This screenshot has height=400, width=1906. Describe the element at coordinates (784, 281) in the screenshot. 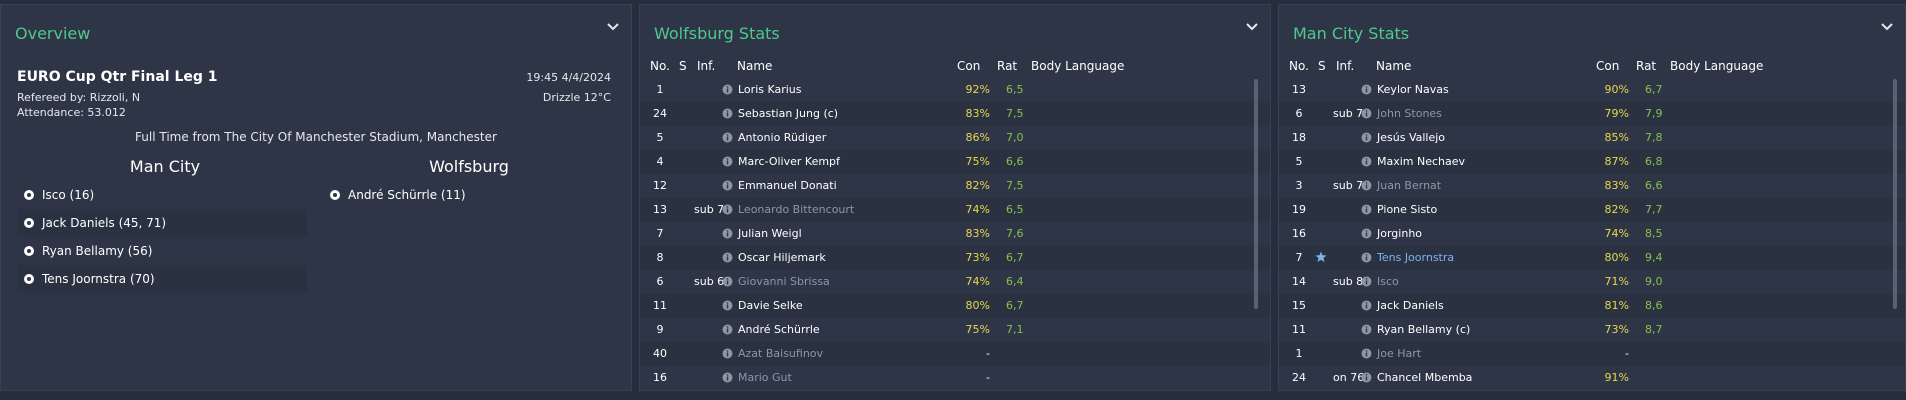

I see `cell-player-name: Giovanni Sbrissa` at that location.